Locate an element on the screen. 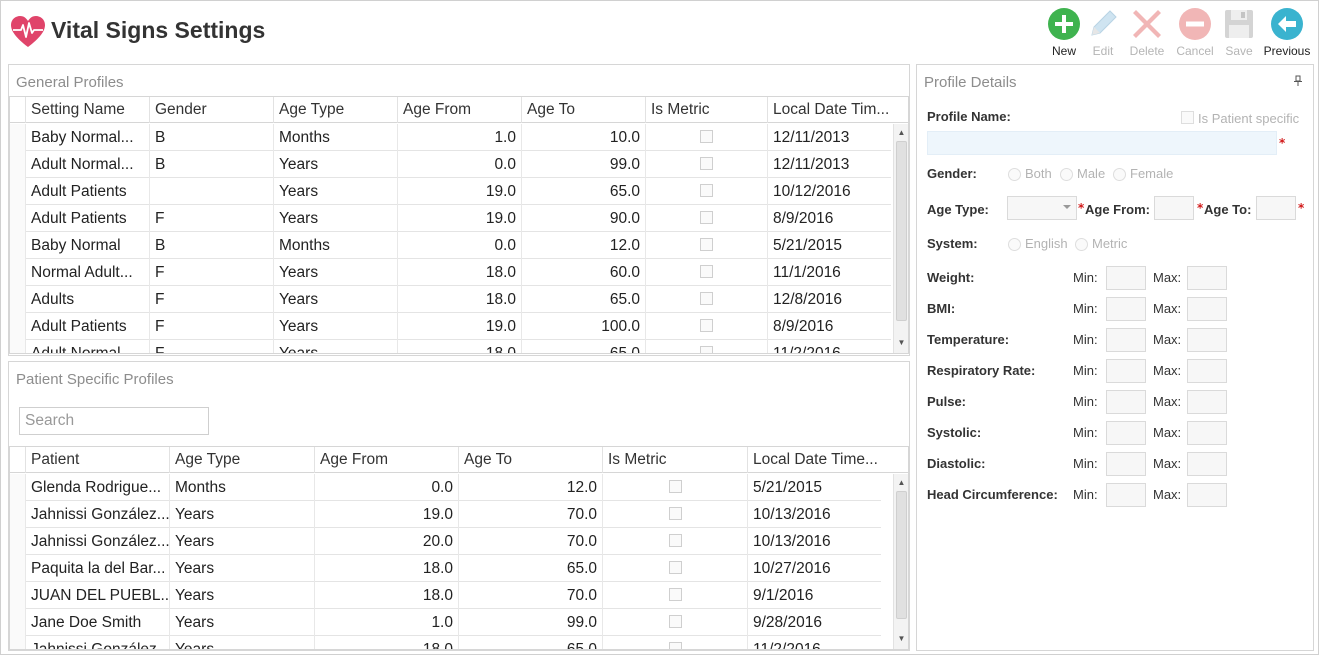 The image size is (1319, 655). table-row: JUAN DEL PUEBL... Years 18.0 70.0 9/1/2016 is located at coordinates (445, 595).